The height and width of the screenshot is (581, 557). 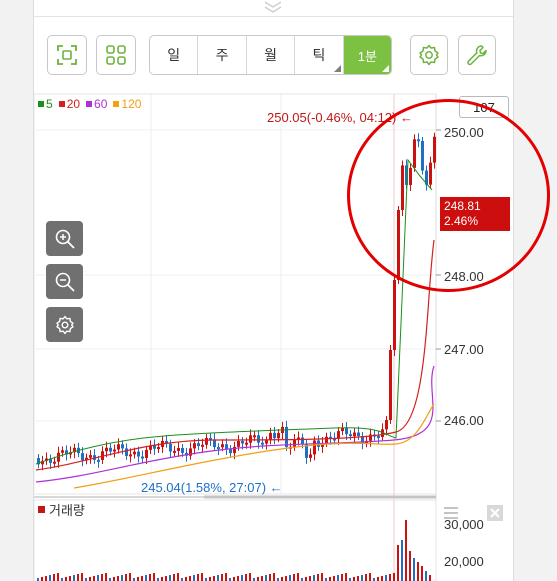 I want to click on volume-panel-title: 거래량, so click(x=61, y=509).